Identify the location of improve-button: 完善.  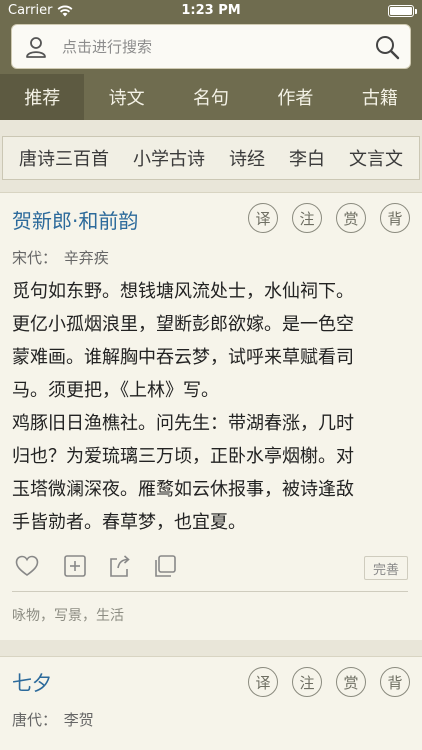
(386, 568).